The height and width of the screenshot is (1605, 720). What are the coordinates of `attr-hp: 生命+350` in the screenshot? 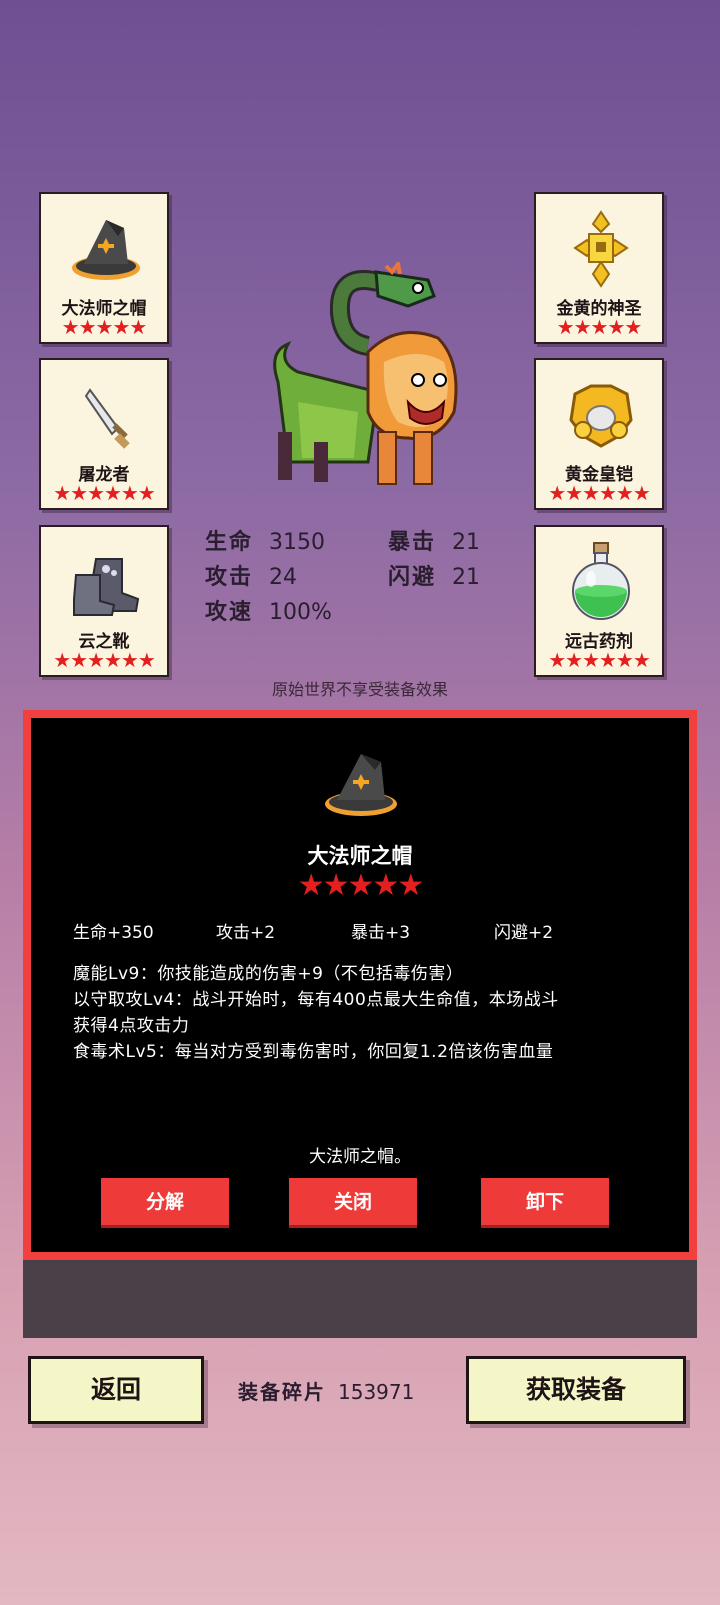 It's located at (113, 933).